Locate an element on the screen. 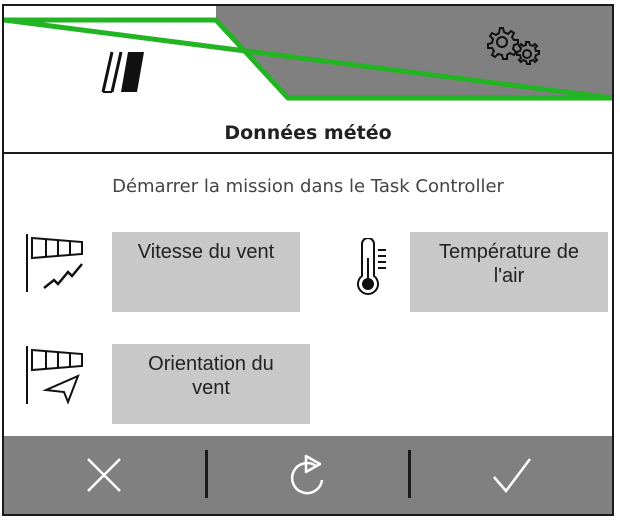 This screenshot has height=521, width=620. tab-work is located at coordinates (134, 60).